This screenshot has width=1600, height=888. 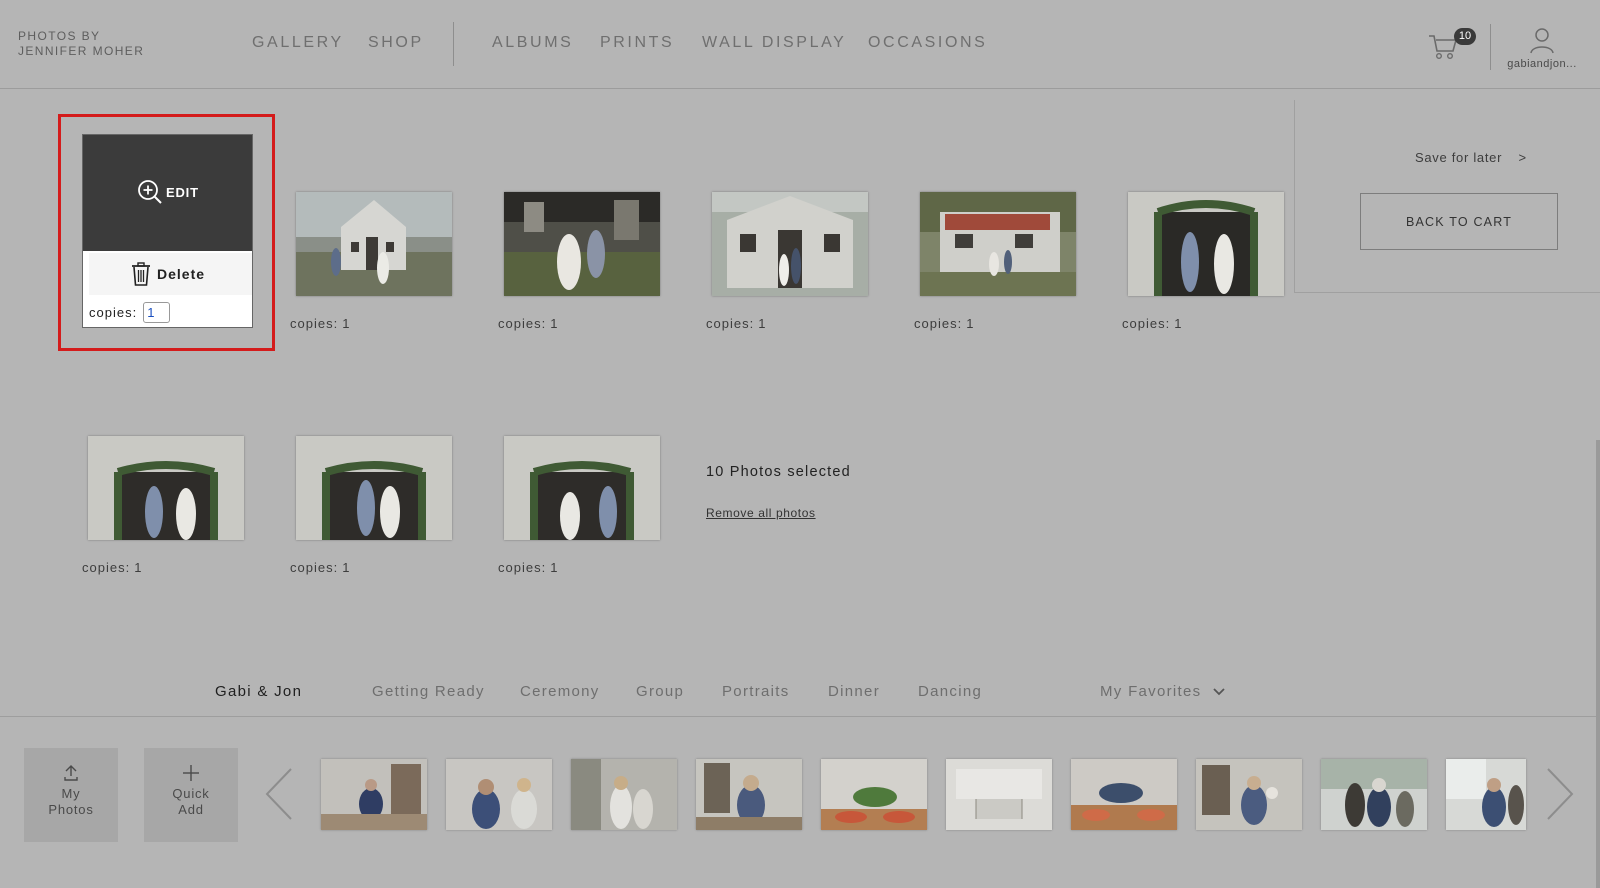 What do you see at coordinates (81, 51) in the screenshot?
I see `brand-line-2: JENNIFER MOHER` at bounding box center [81, 51].